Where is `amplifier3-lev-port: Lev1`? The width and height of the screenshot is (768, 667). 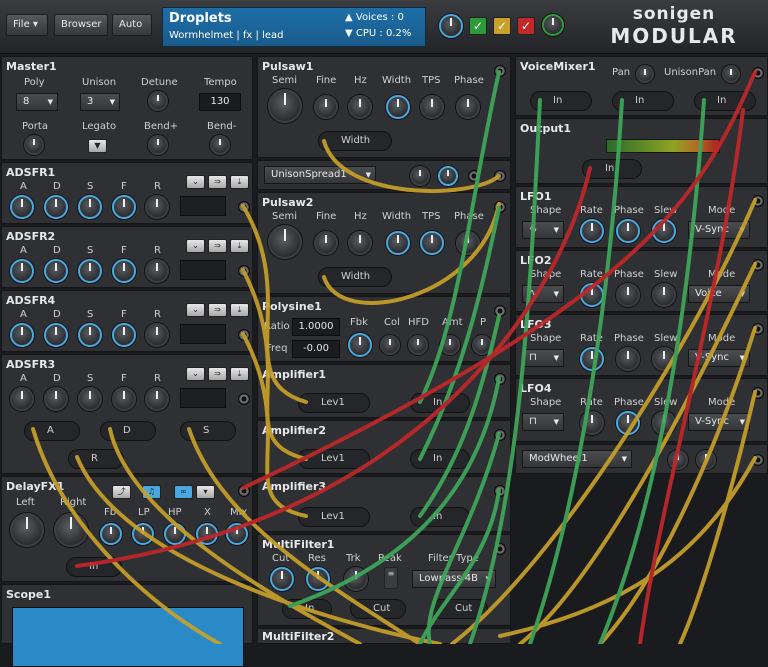
amplifier3-lev-port: Lev1 is located at coordinates (334, 517).